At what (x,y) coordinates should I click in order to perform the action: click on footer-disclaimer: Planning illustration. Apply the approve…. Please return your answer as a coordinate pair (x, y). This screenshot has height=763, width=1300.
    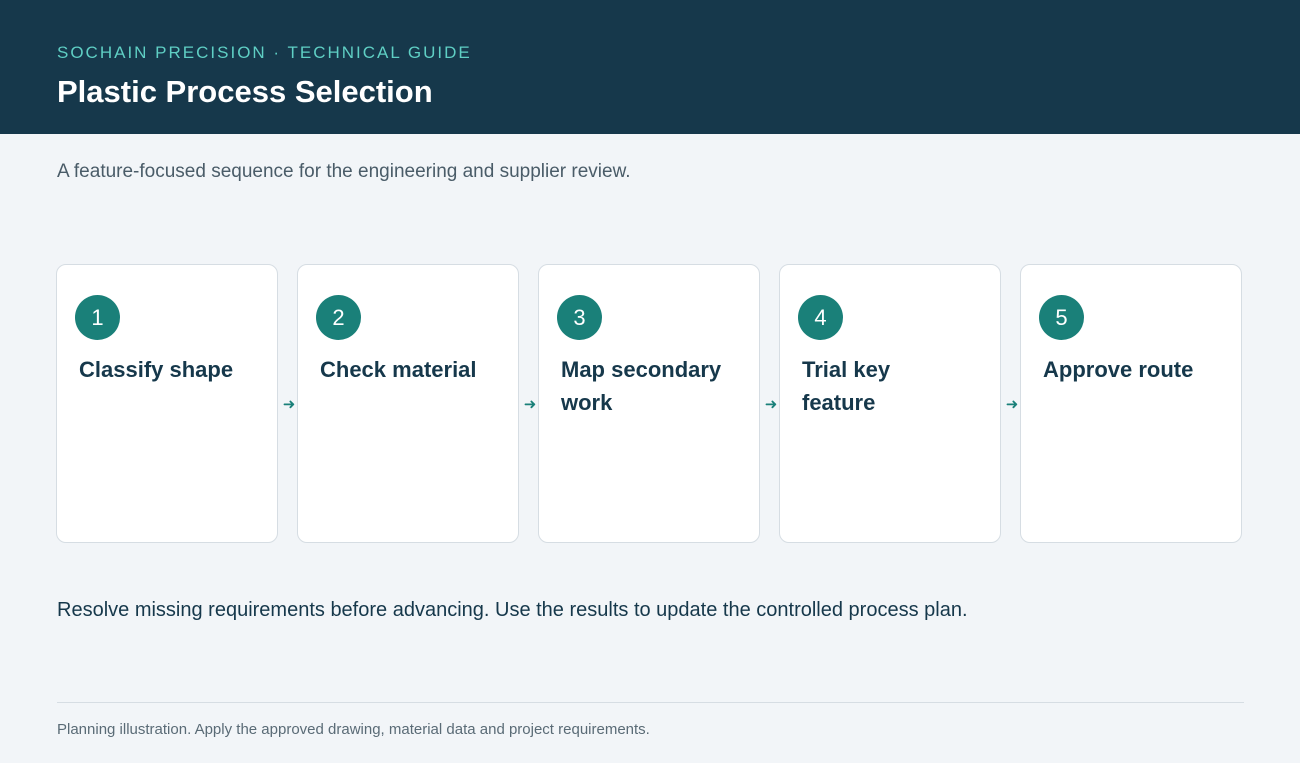
    Looking at the image, I should click on (353, 729).